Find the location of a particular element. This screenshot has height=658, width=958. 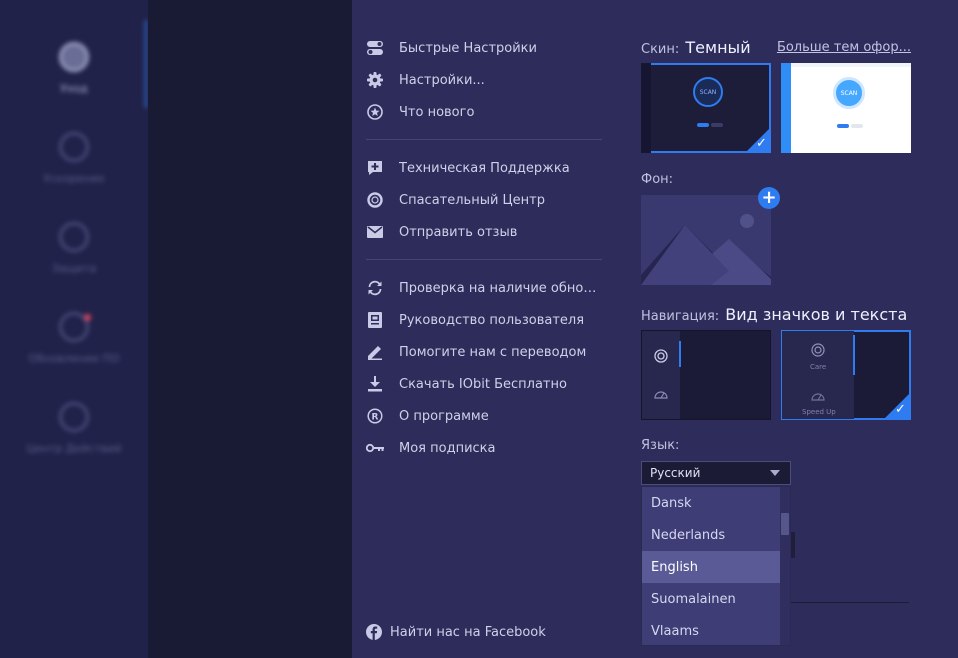

menu-item-translate: Помогите нам с переводом is located at coordinates (484, 352).